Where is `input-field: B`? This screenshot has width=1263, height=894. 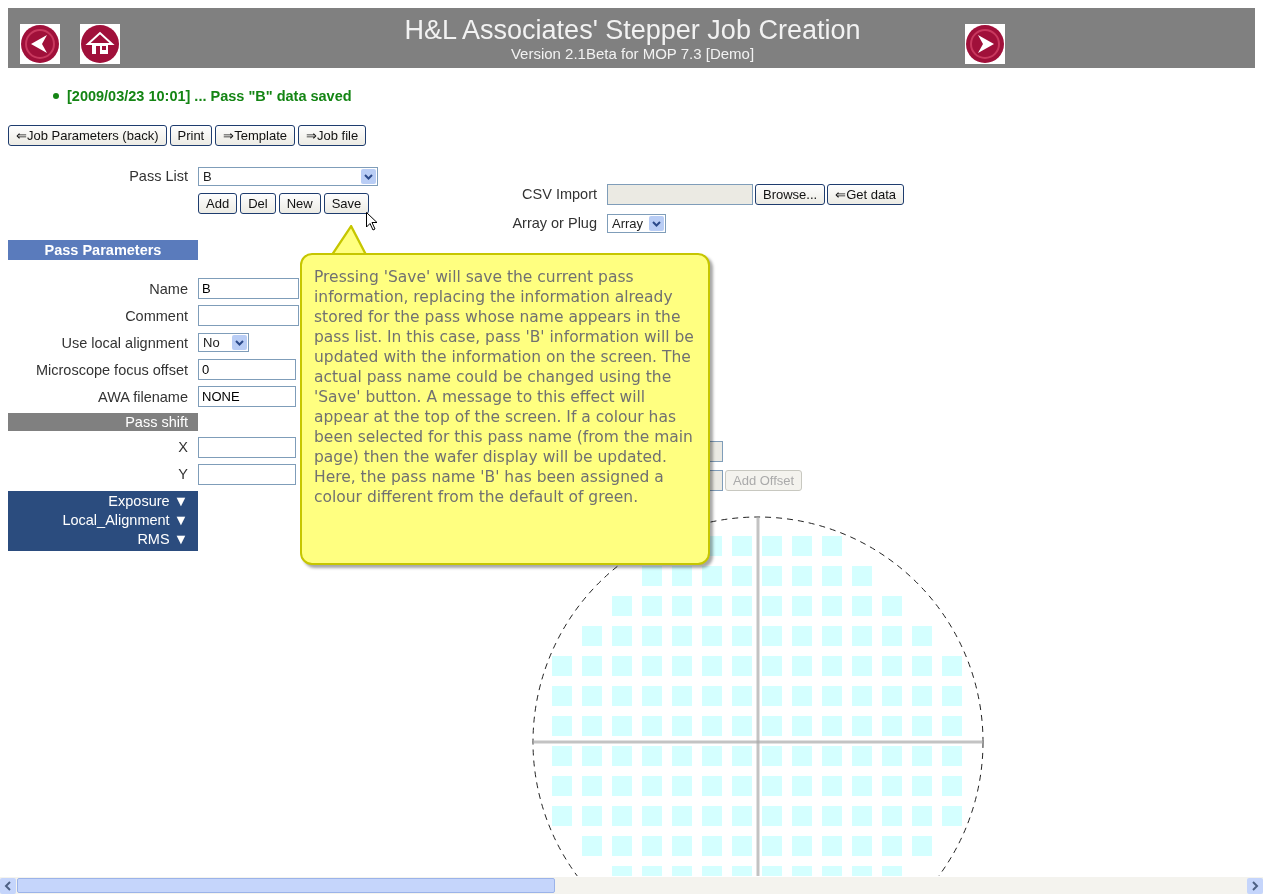
input-field: B is located at coordinates (248, 288).